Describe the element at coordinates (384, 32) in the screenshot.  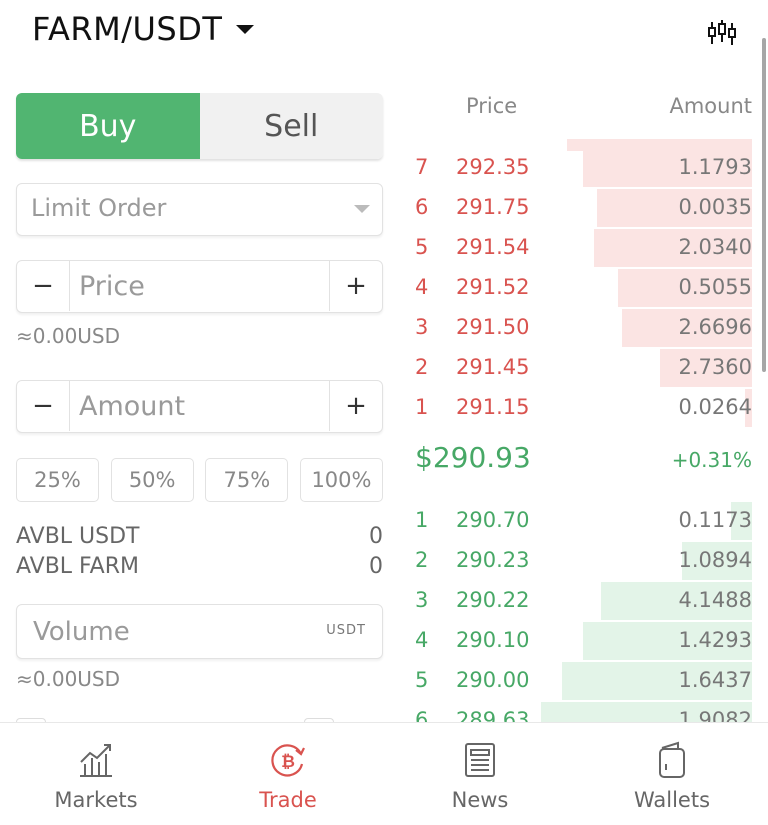
I see `header: FARM/USDT` at that location.